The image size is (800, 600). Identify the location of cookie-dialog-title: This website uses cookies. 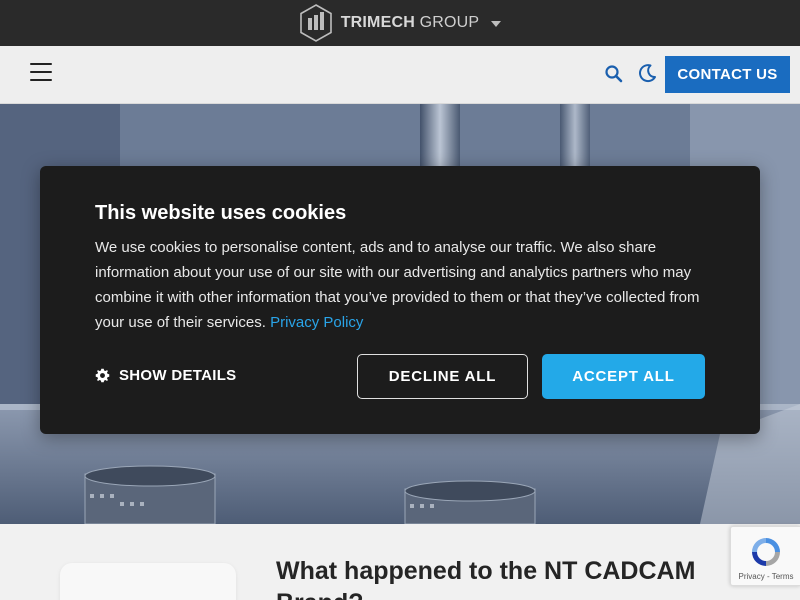
(221, 213).